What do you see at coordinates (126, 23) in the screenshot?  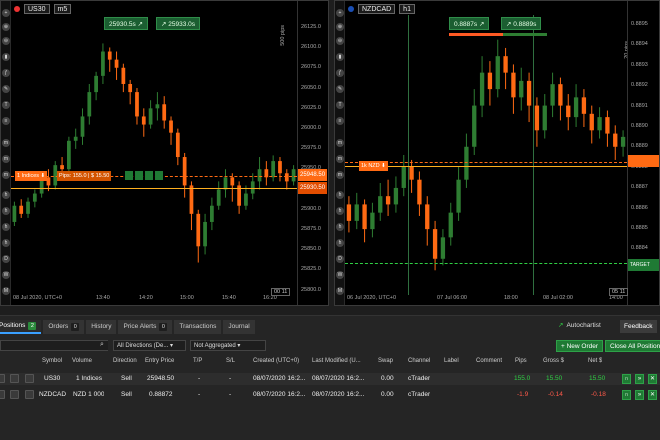 I see `sell-button: 25930.5s ↗` at bounding box center [126, 23].